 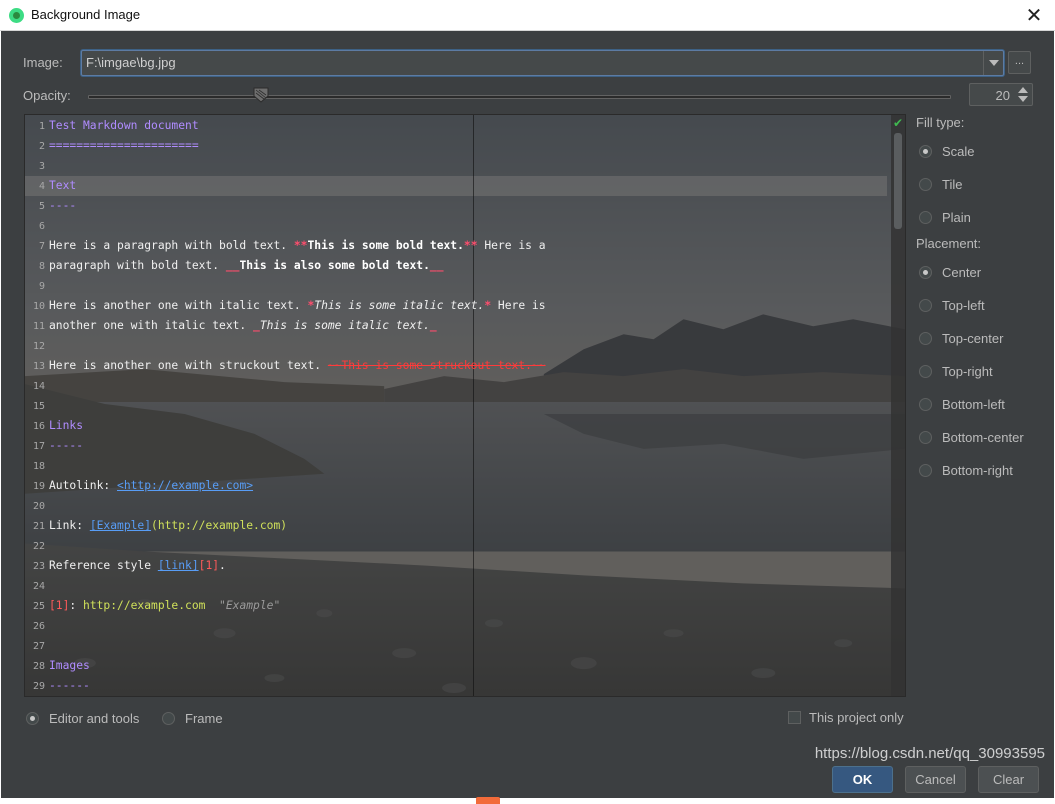 I want to click on code-token: Images, so click(x=69, y=665).